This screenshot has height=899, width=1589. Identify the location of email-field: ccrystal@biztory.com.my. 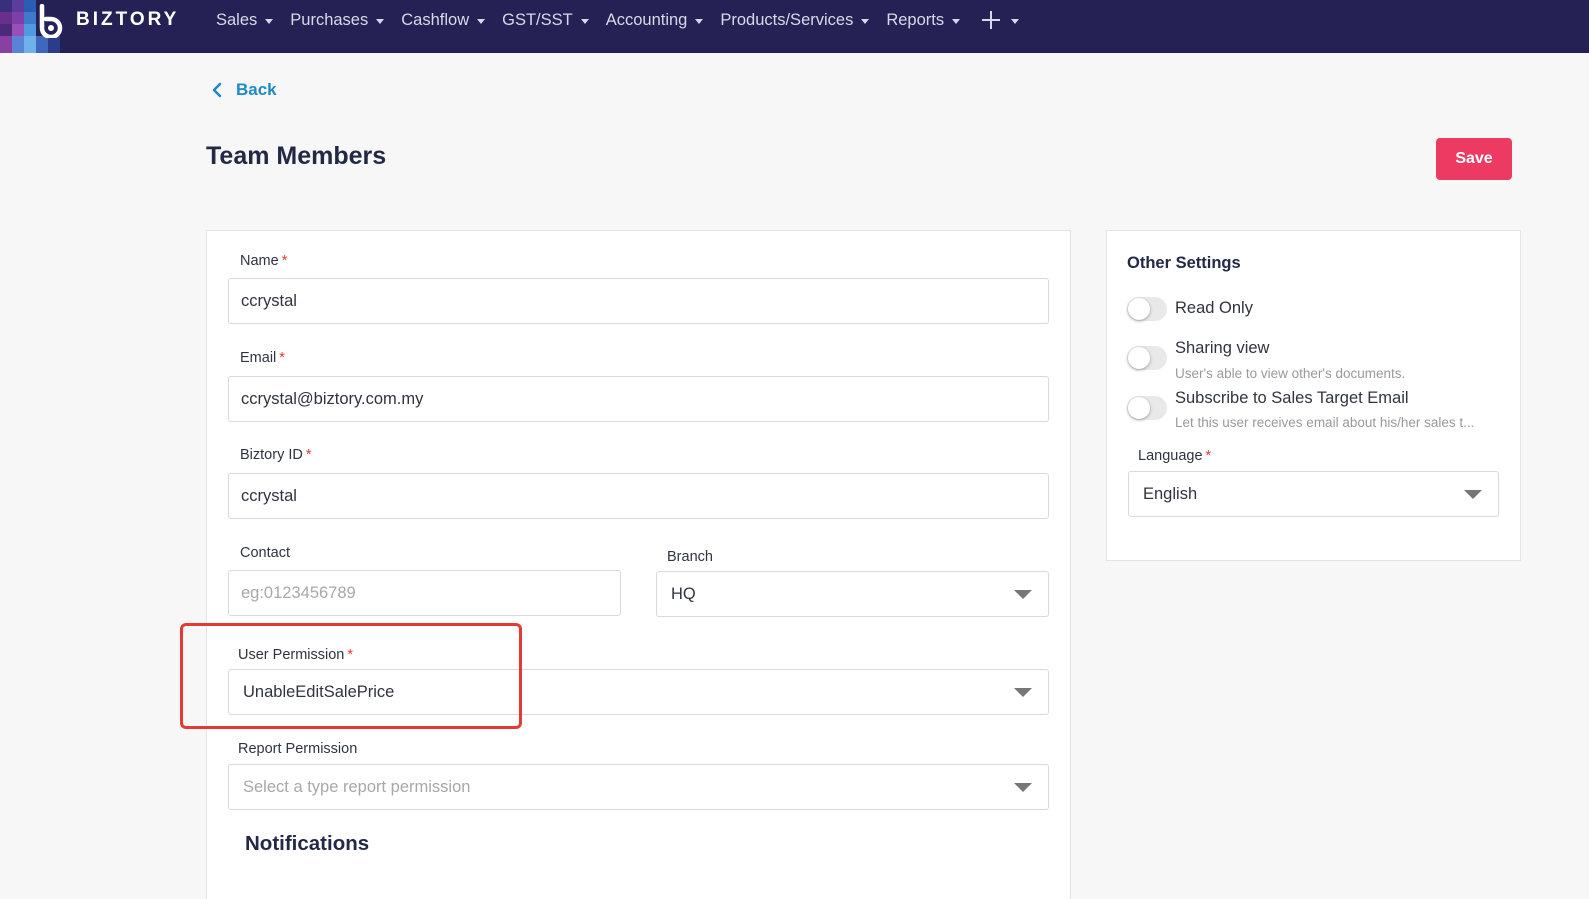
(638, 399).